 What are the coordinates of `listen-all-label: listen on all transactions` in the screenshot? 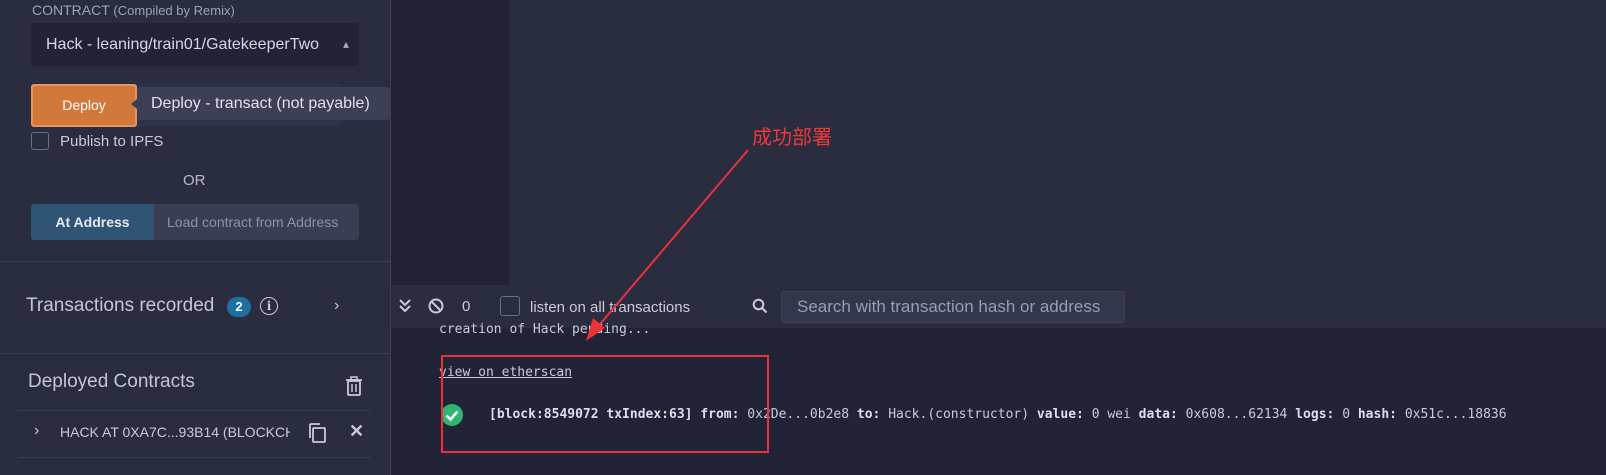 It's located at (610, 307).